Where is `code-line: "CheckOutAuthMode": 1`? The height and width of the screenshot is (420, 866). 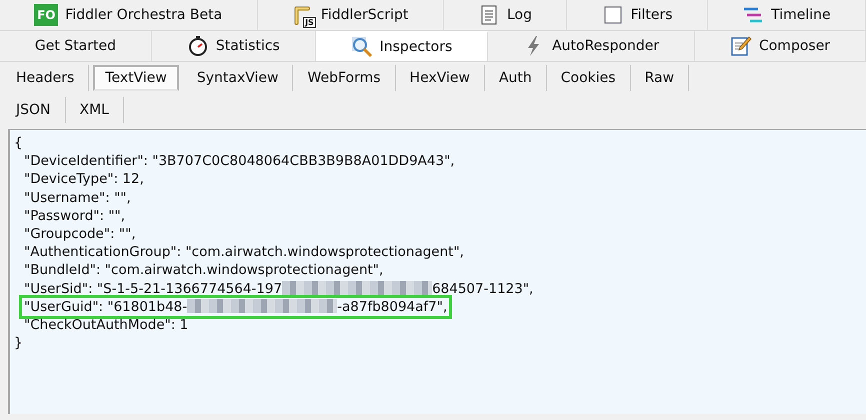 code-line: "CheckOutAuthMode": 1 is located at coordinates (106, 325).